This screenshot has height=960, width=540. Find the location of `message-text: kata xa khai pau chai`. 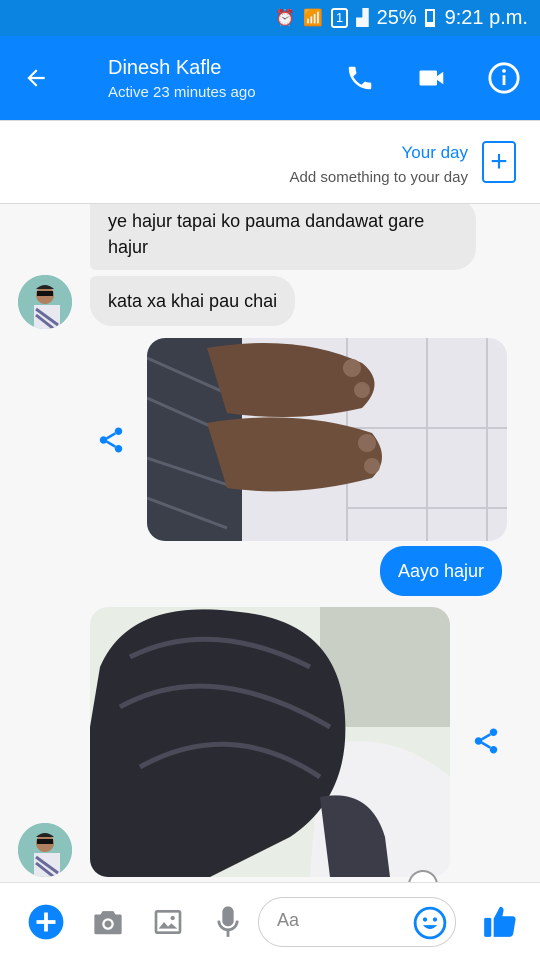

message-text: kata xa khai pau chai is located at coordinates (193, 301).